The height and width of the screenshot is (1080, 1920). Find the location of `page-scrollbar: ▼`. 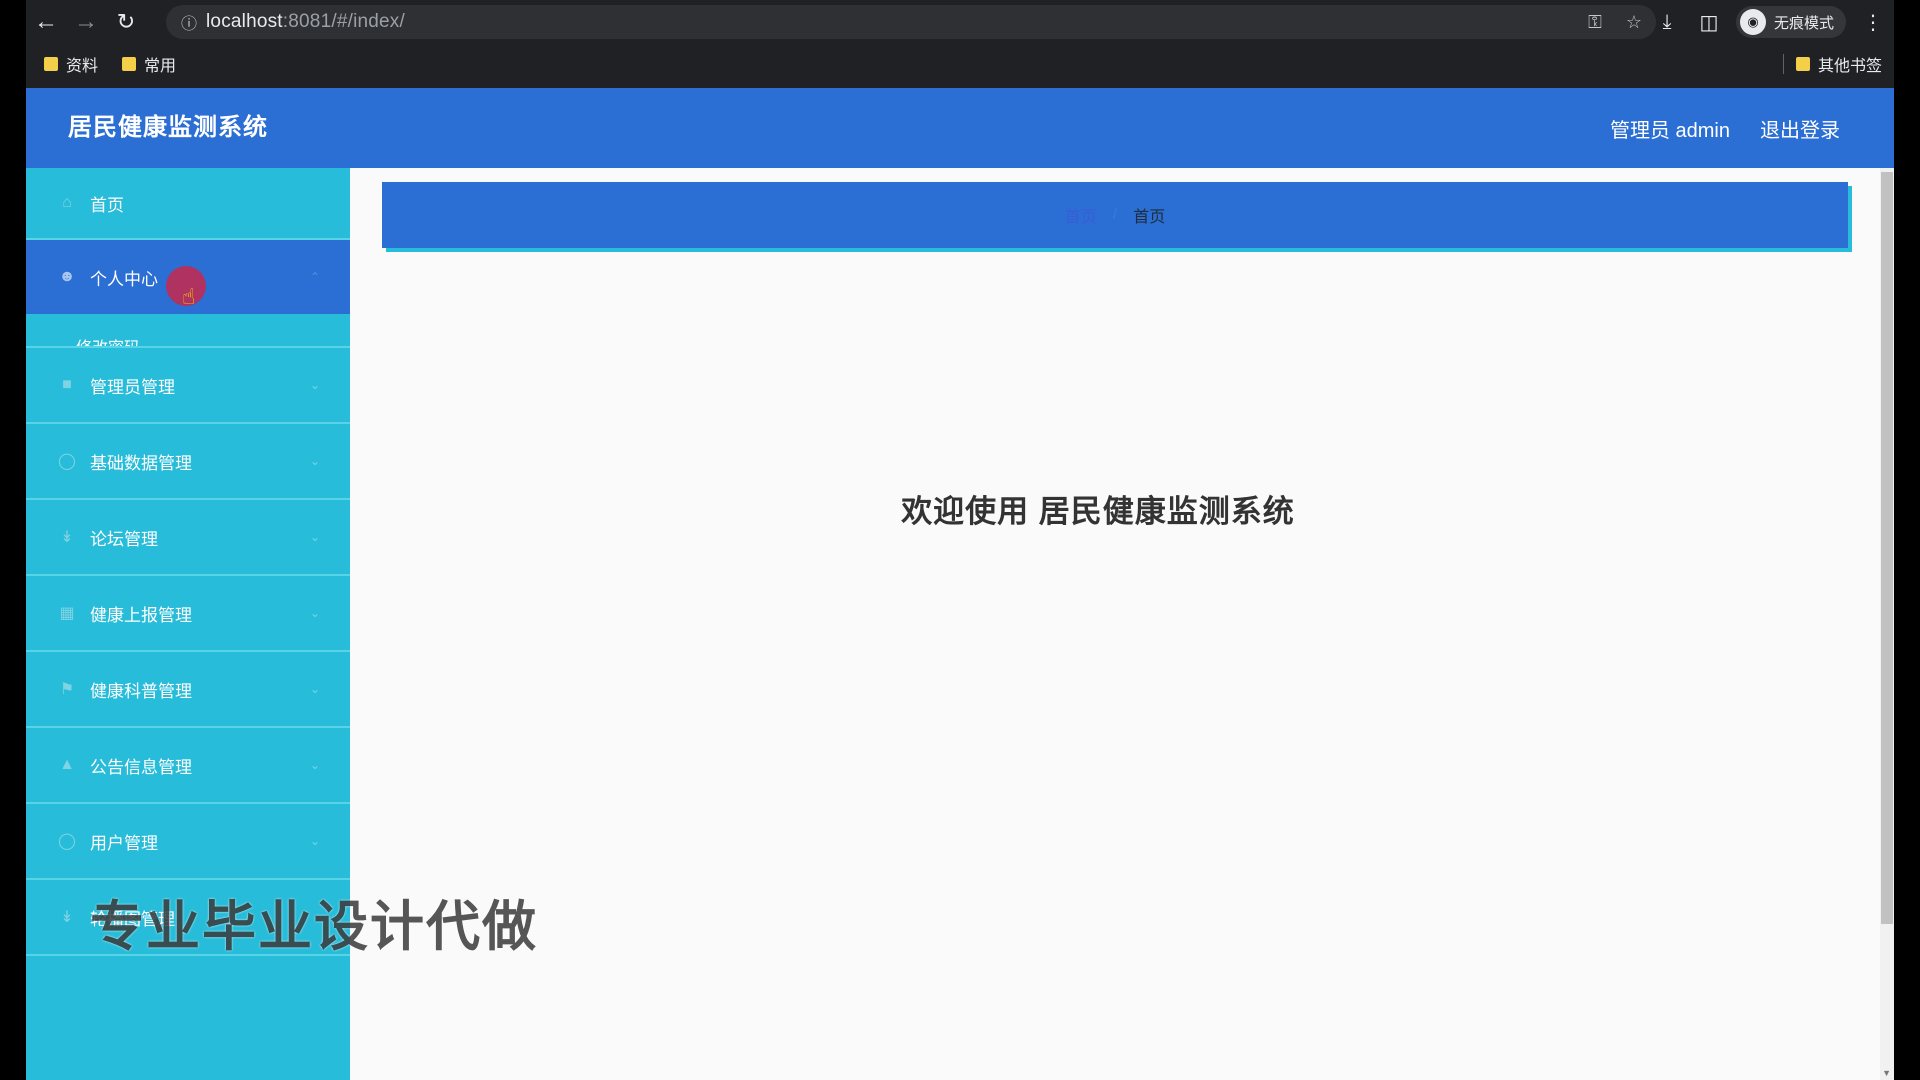

page-scrollbar: ▼ is located at coordinates (1887, 624).